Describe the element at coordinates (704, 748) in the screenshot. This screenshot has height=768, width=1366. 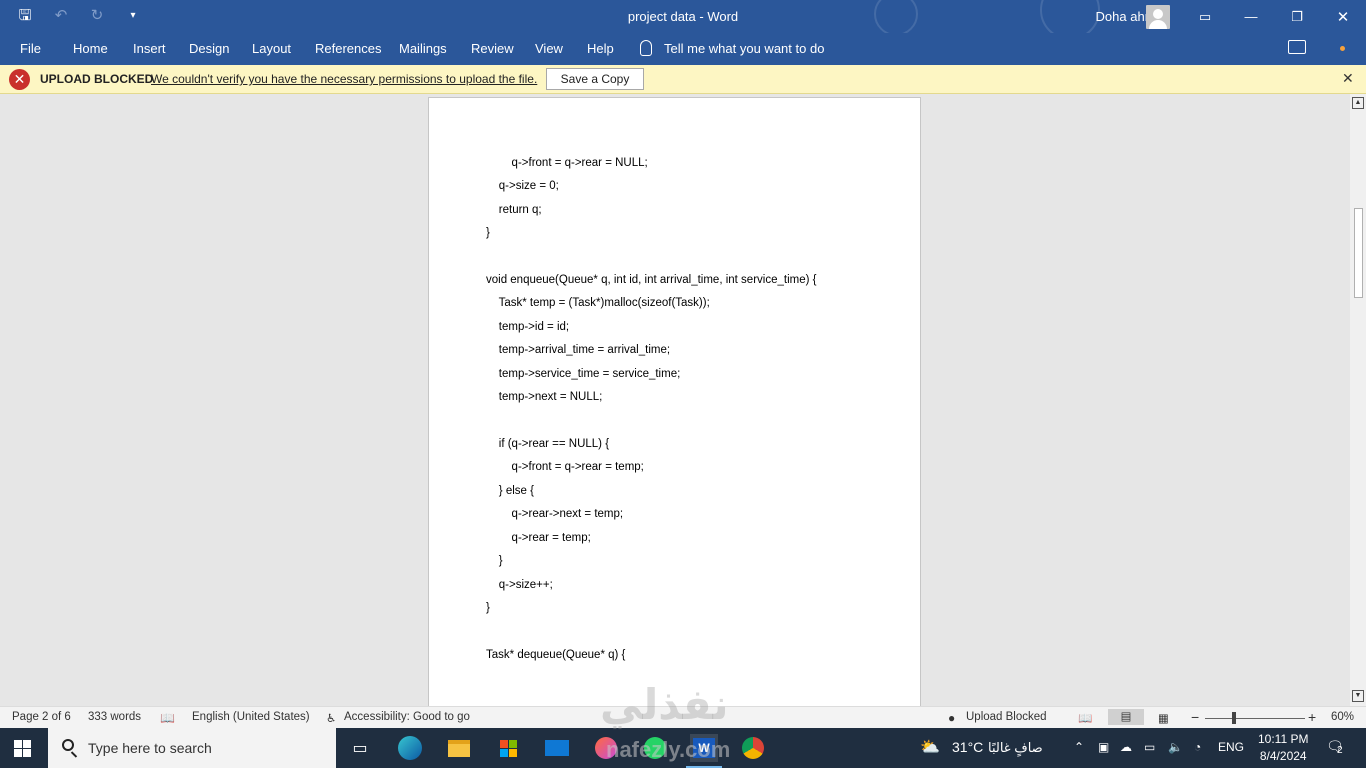
I see `word-icon: W` at that location.